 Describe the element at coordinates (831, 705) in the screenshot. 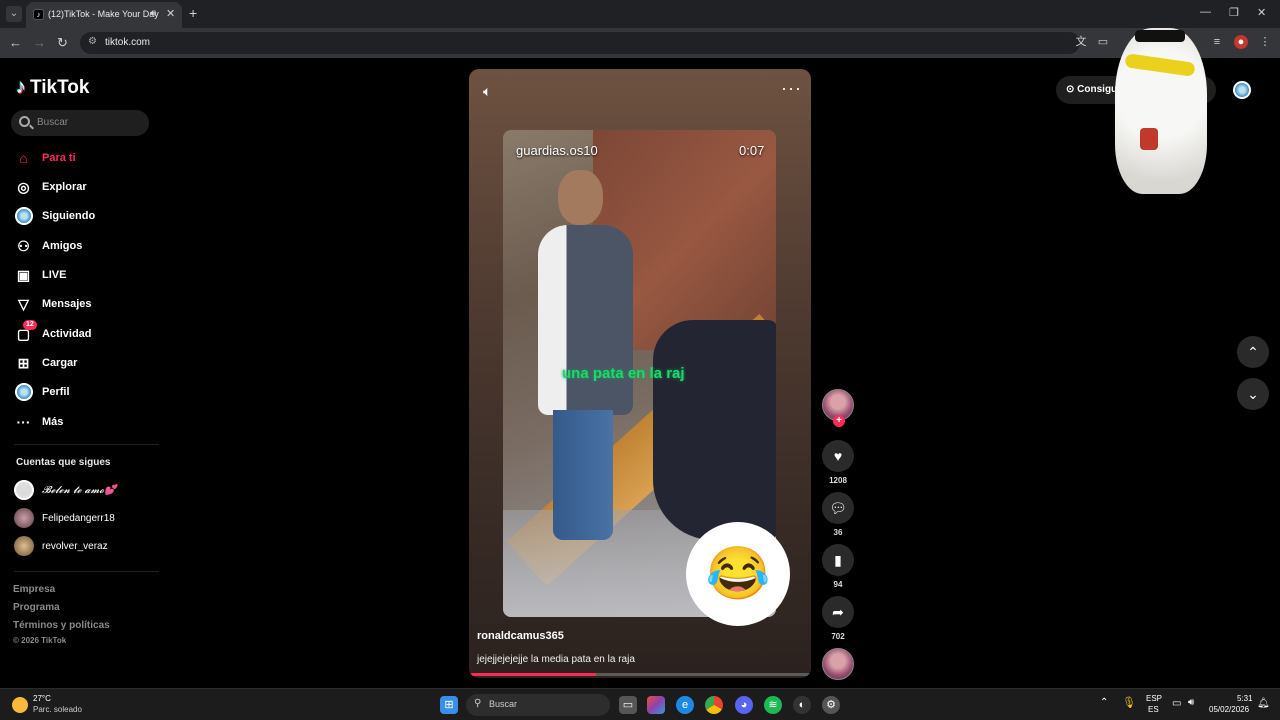

I see `steam-icon: ⚙` at that location.